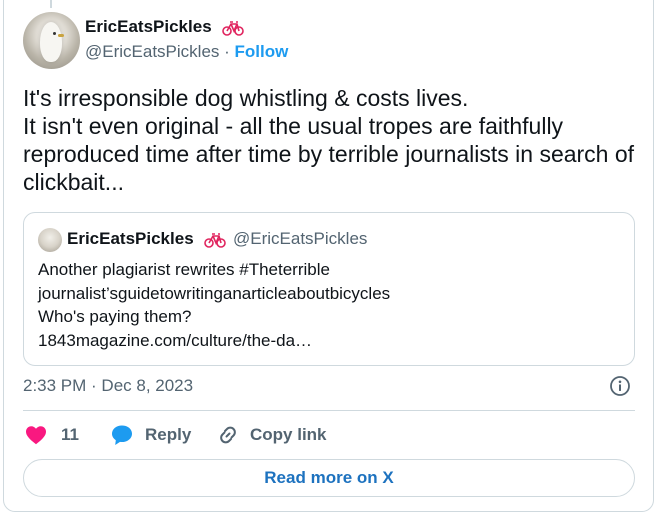 This screenshot has height=514, width=661. What do you see at coordinates (122, 435) in the screenshot?
I see `speech-bubble-icon` at bounding box center [122, 435].